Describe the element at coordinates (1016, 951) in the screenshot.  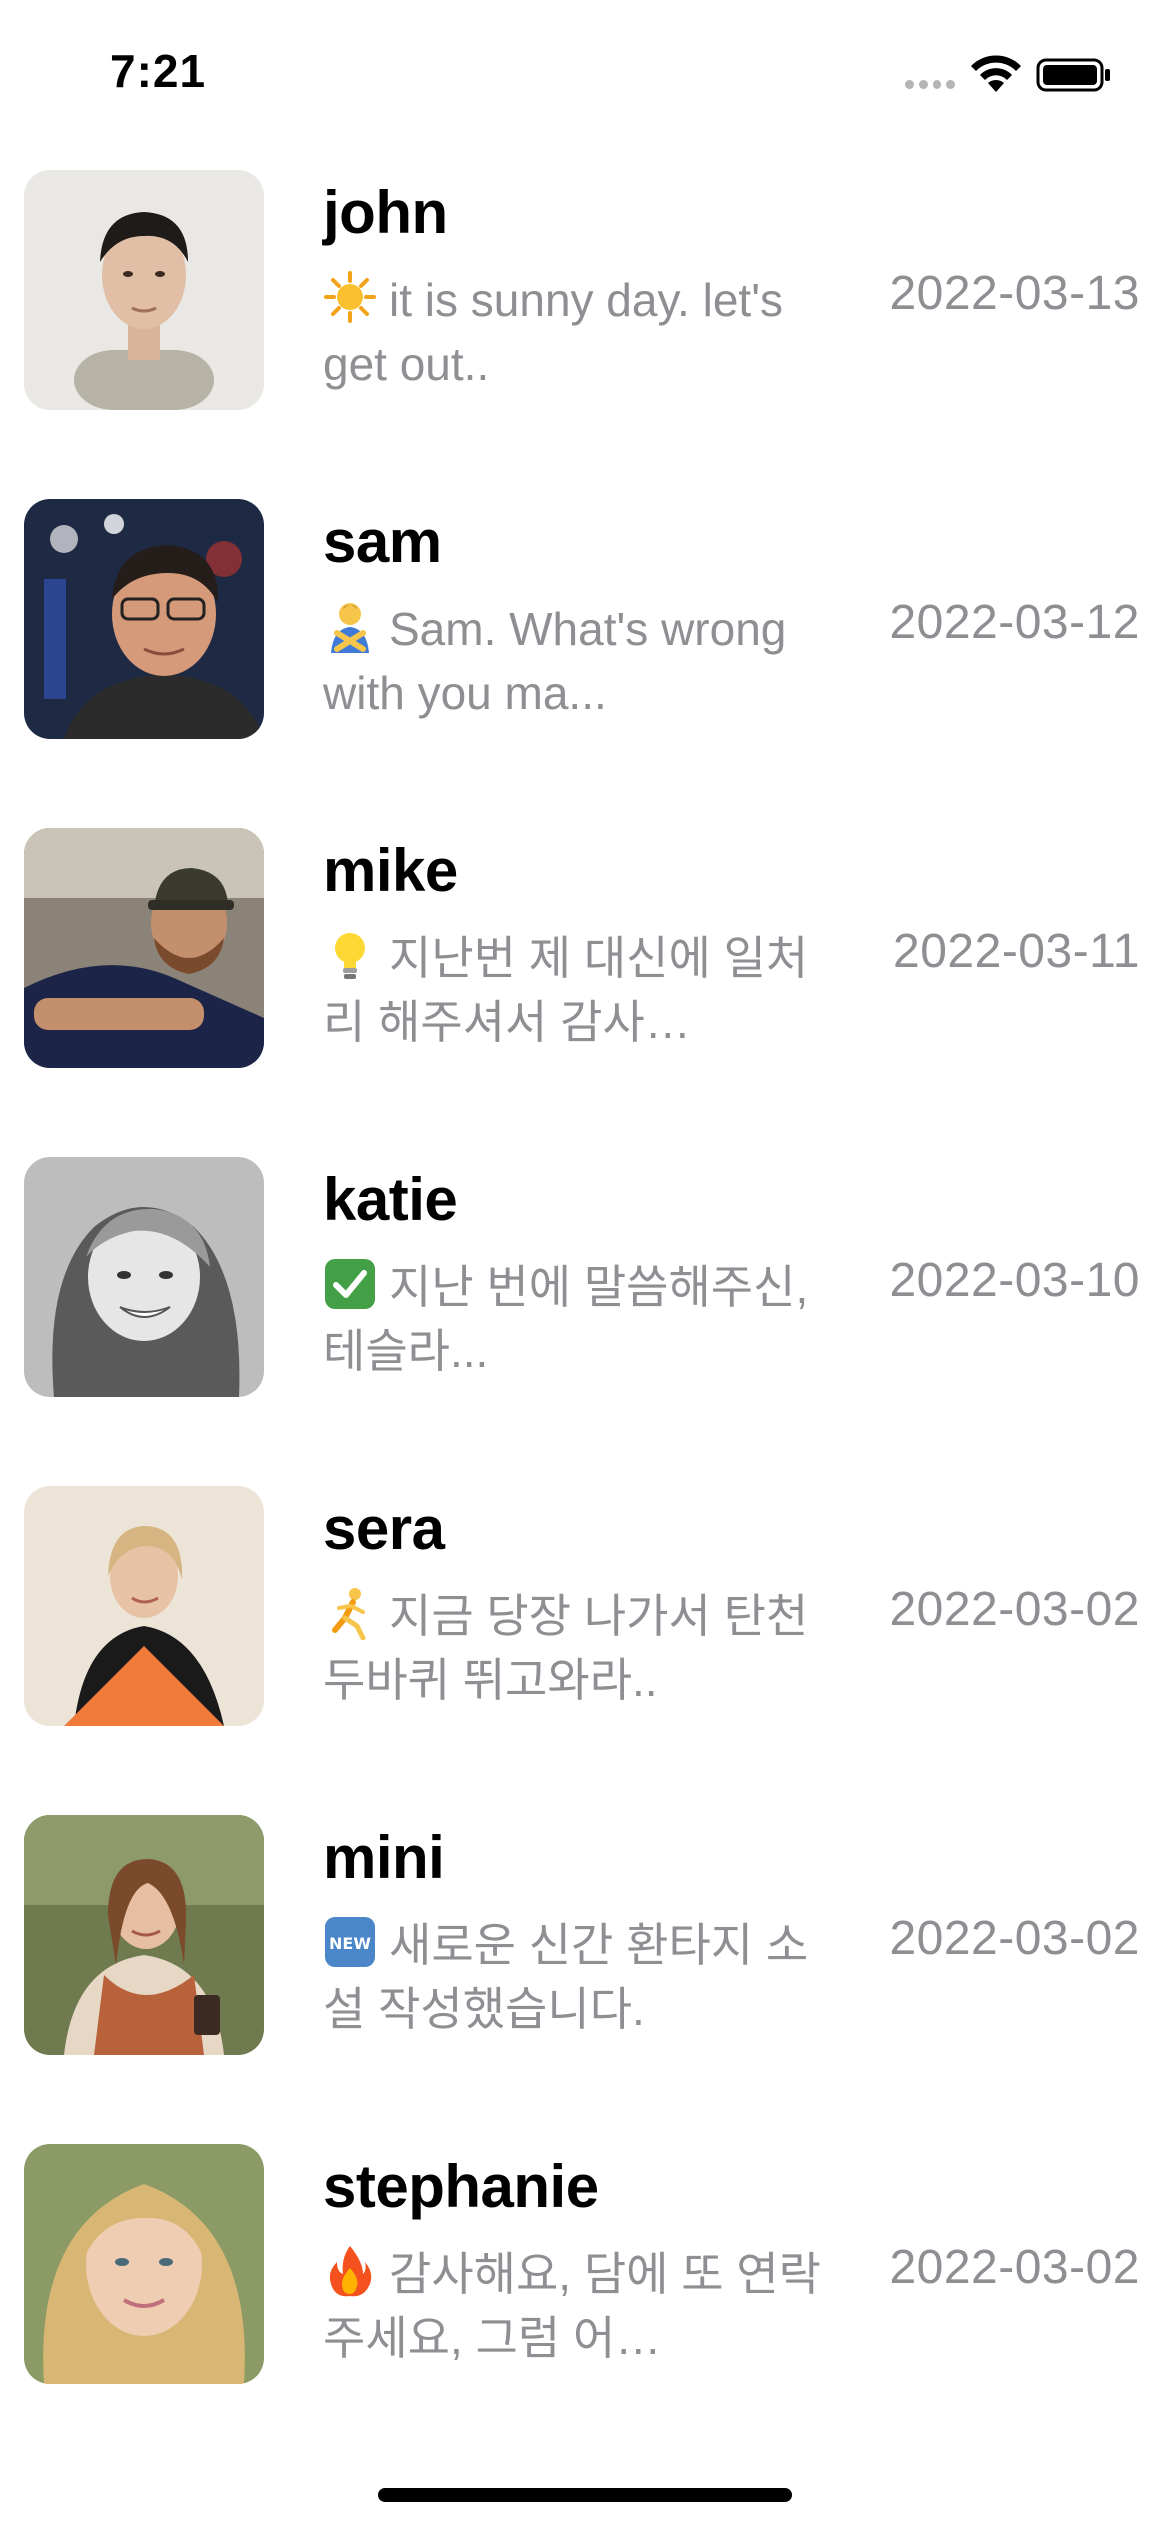
I see `message-date: 2022-03-11` at that location.